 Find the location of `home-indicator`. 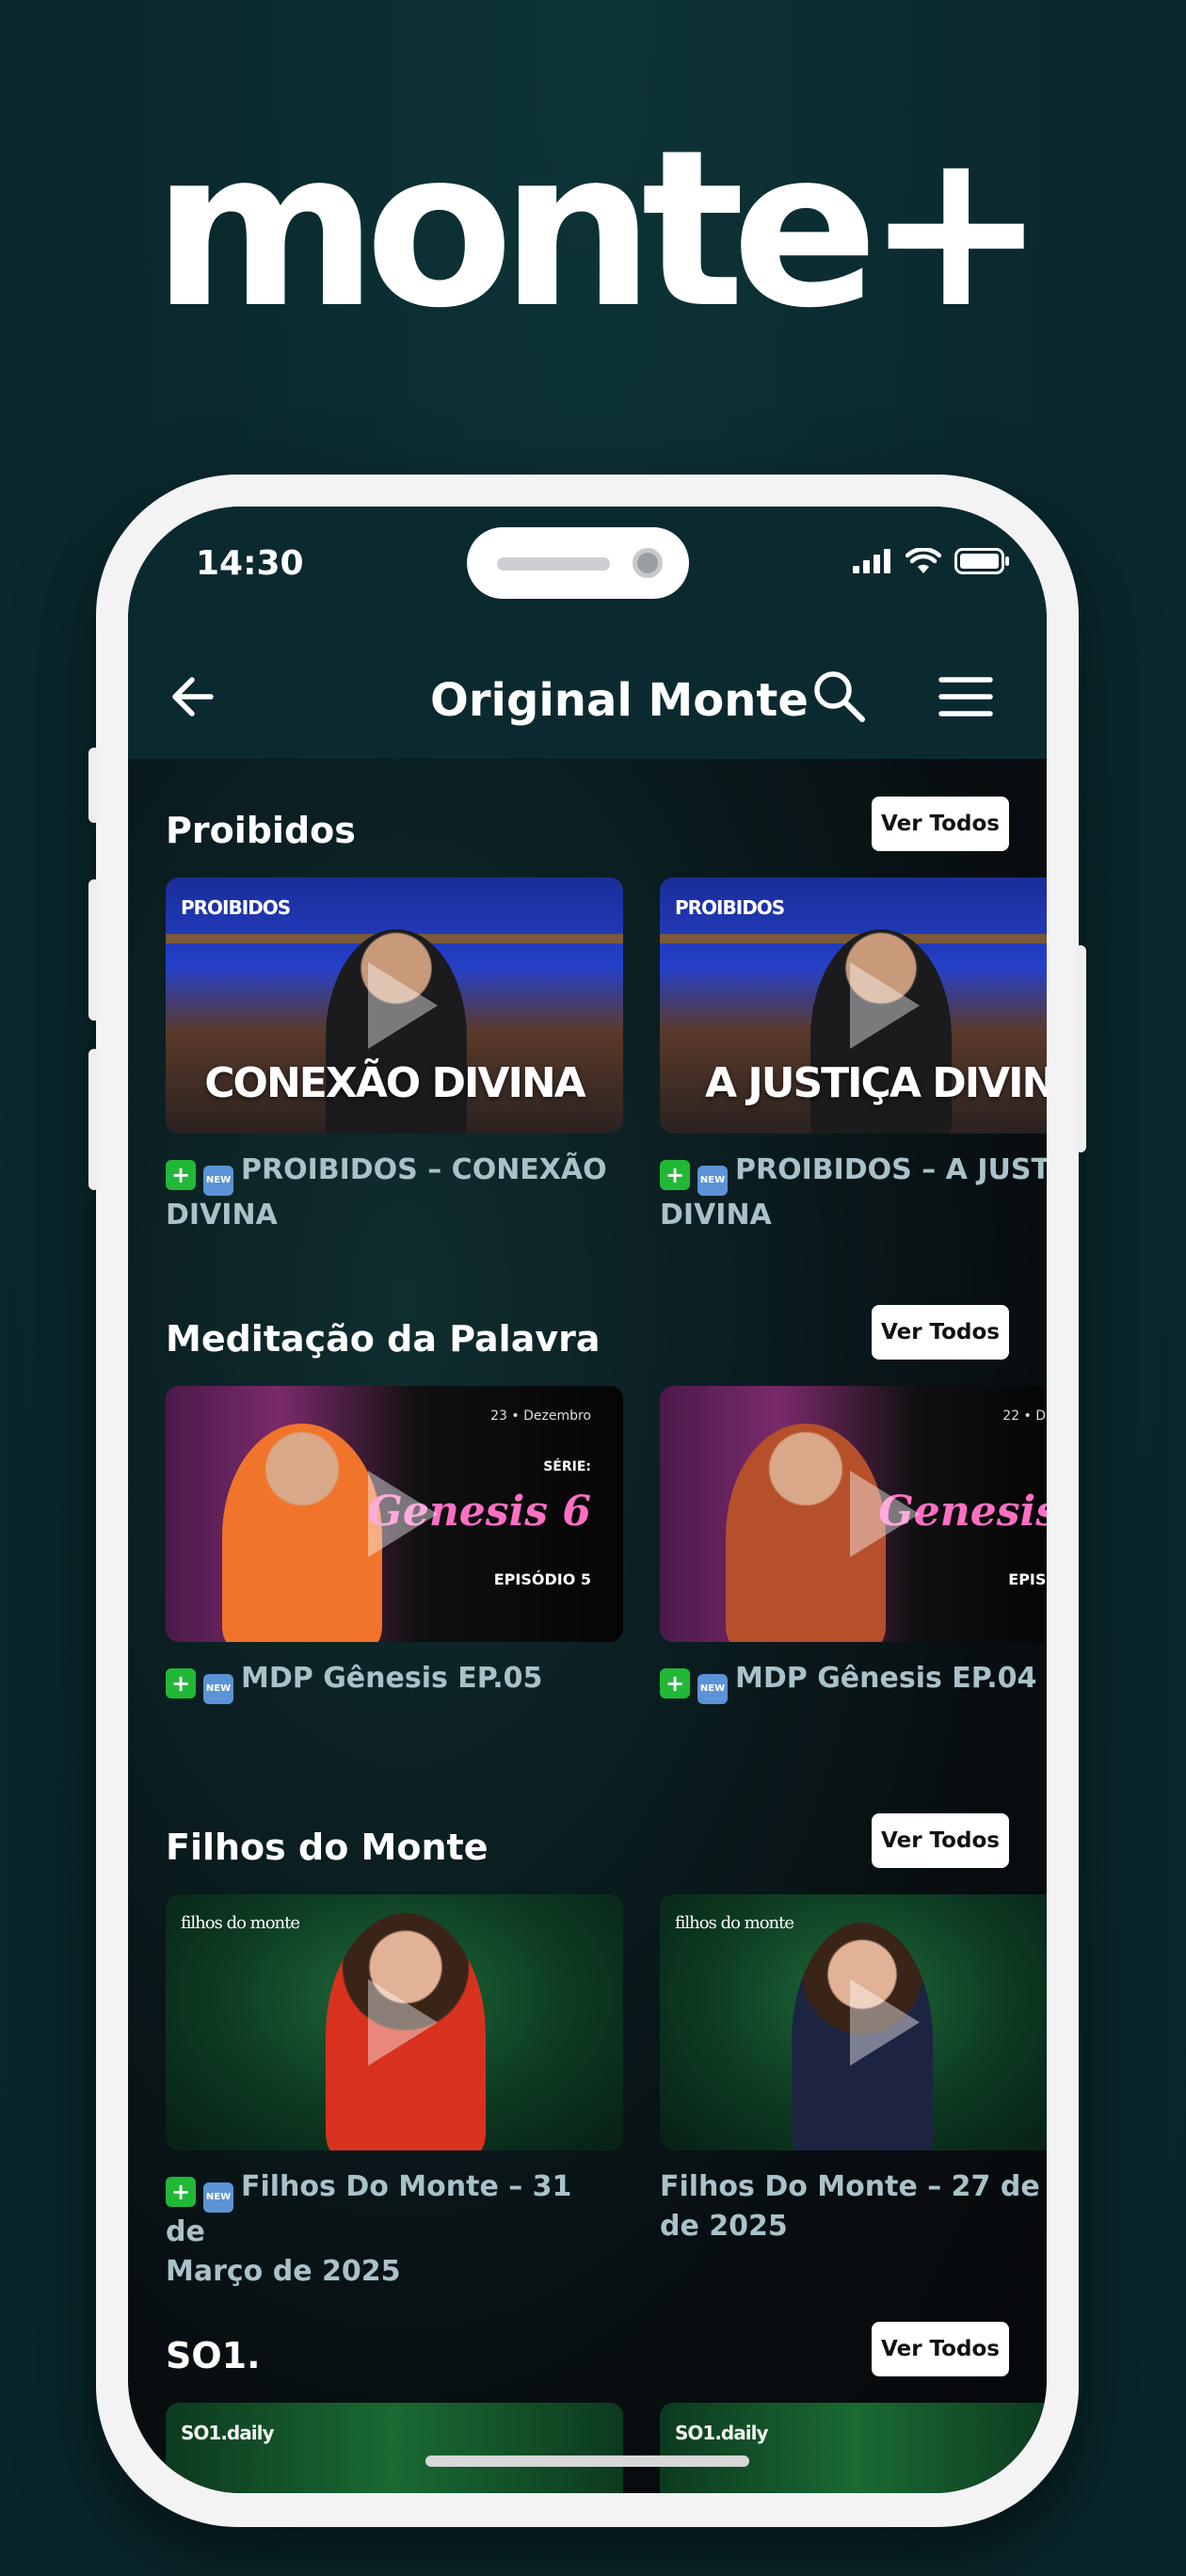

home-indicator is located at coordinates (587, 2461).